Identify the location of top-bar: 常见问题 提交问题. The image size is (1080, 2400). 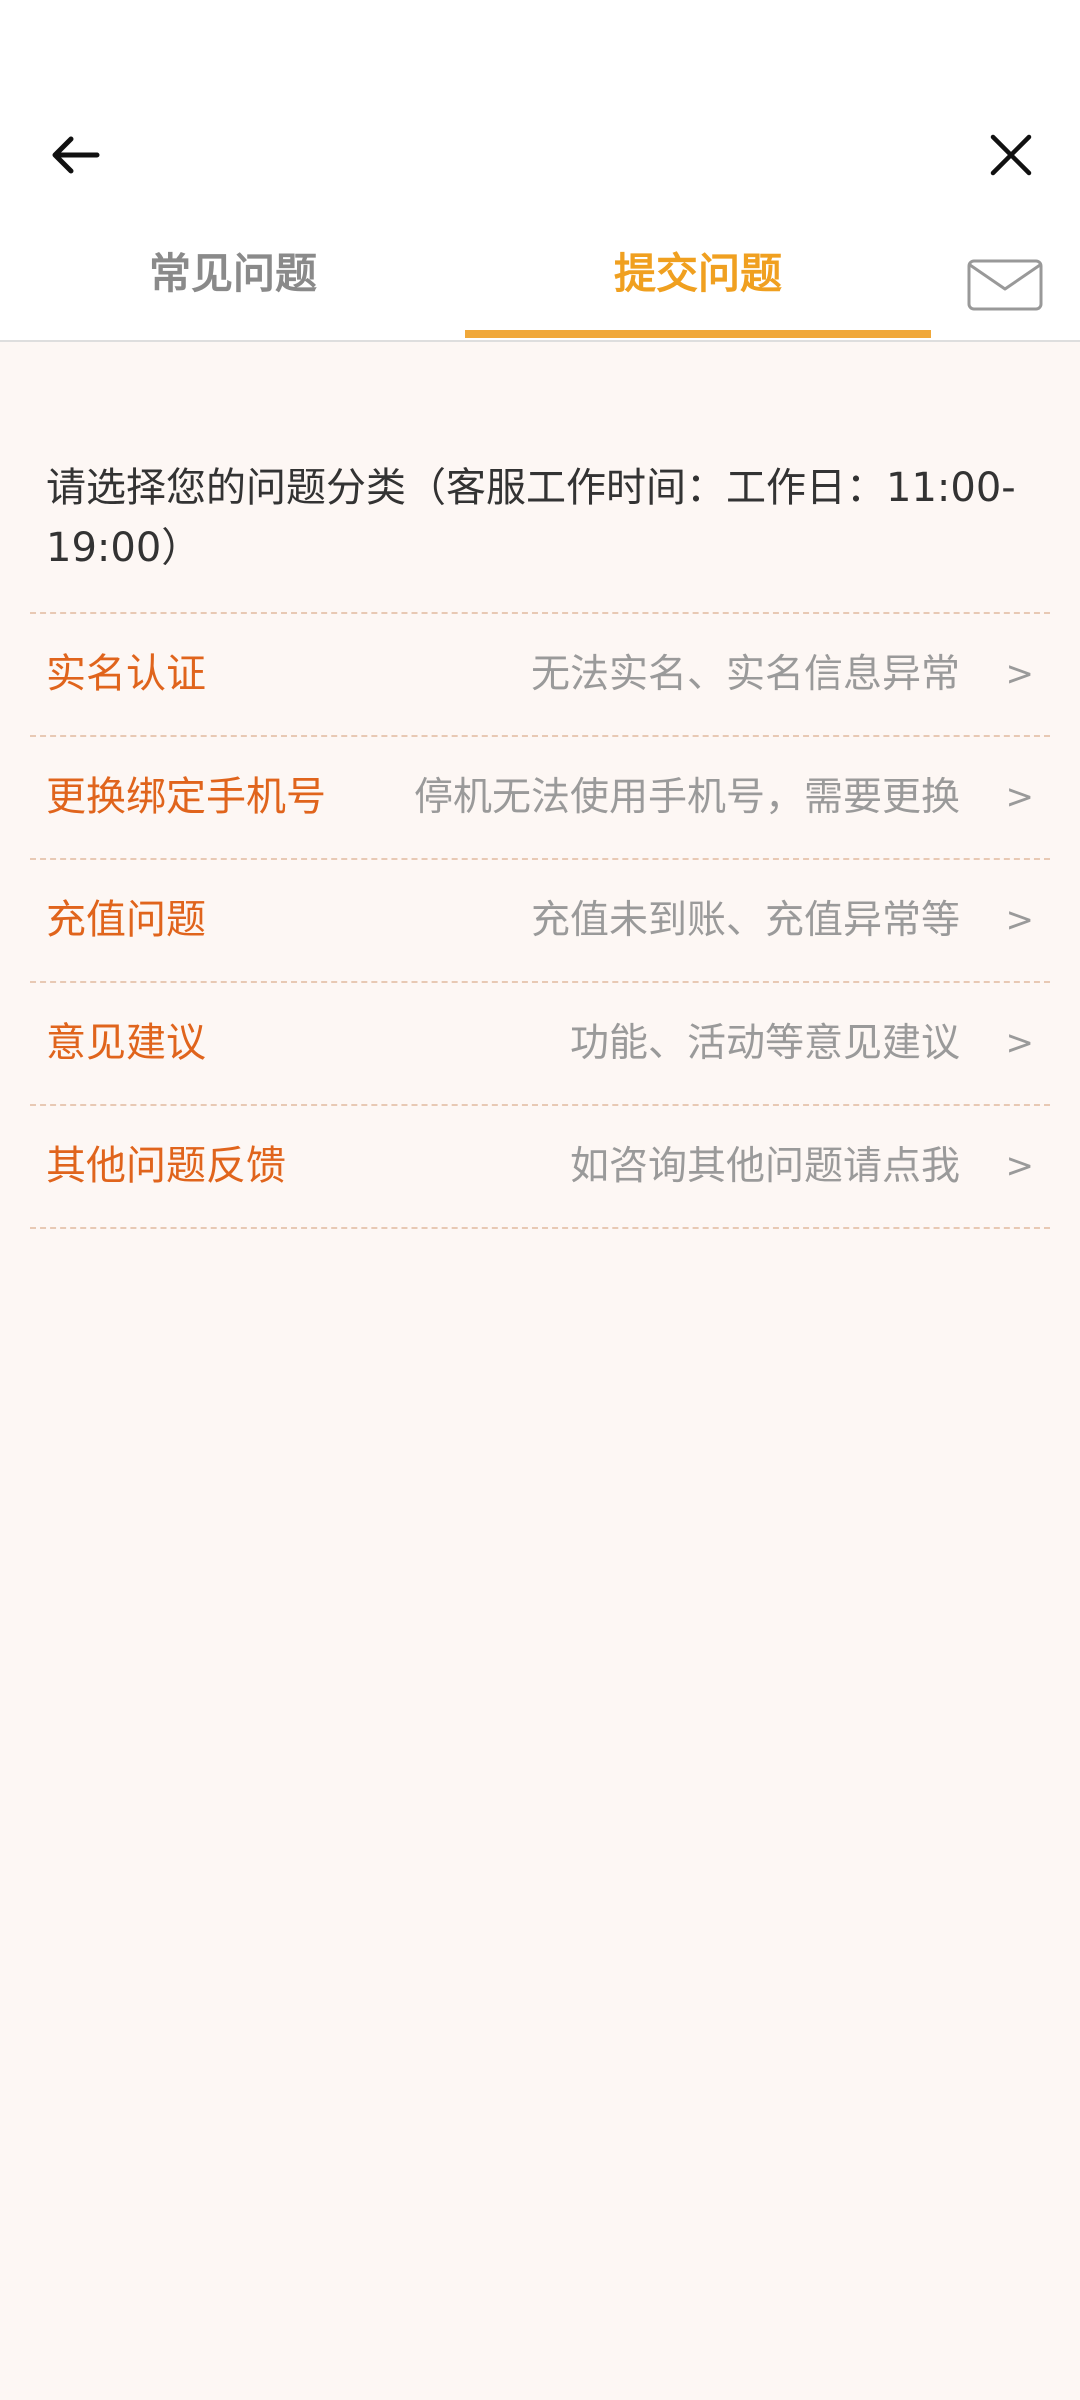
(540, 171).